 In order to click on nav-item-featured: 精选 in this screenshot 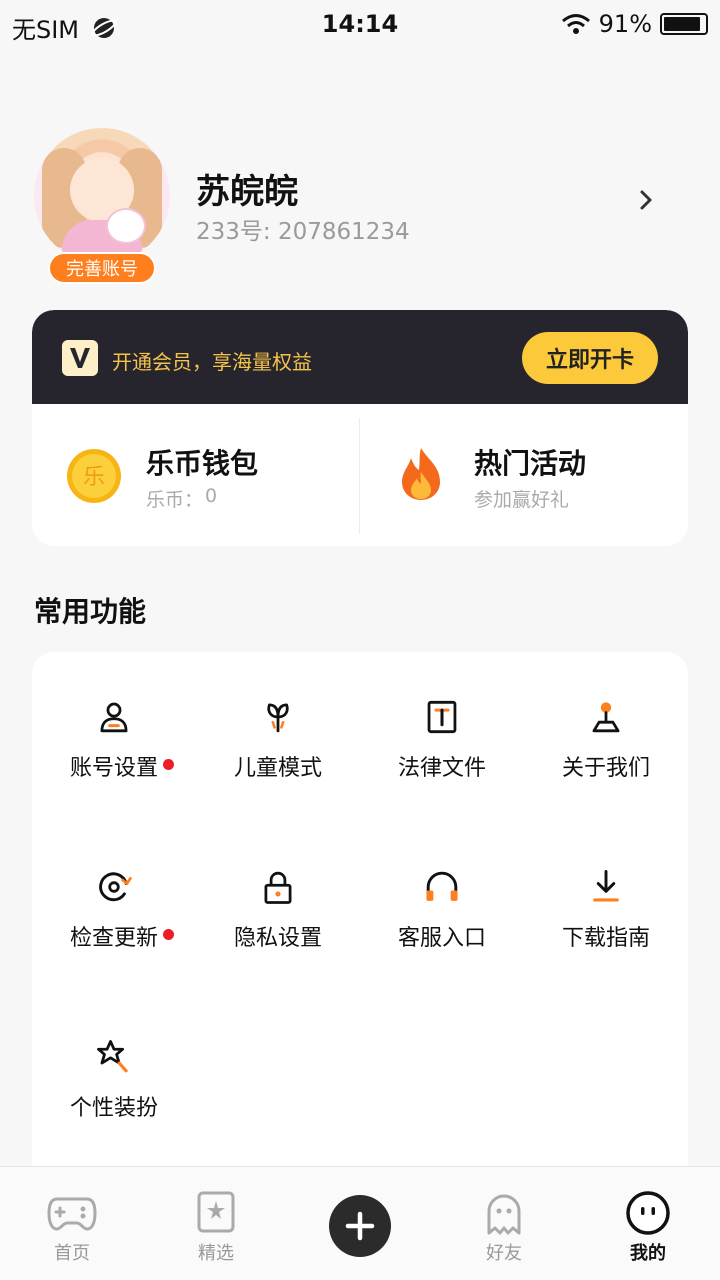, I will do `click(216, 1228)`.